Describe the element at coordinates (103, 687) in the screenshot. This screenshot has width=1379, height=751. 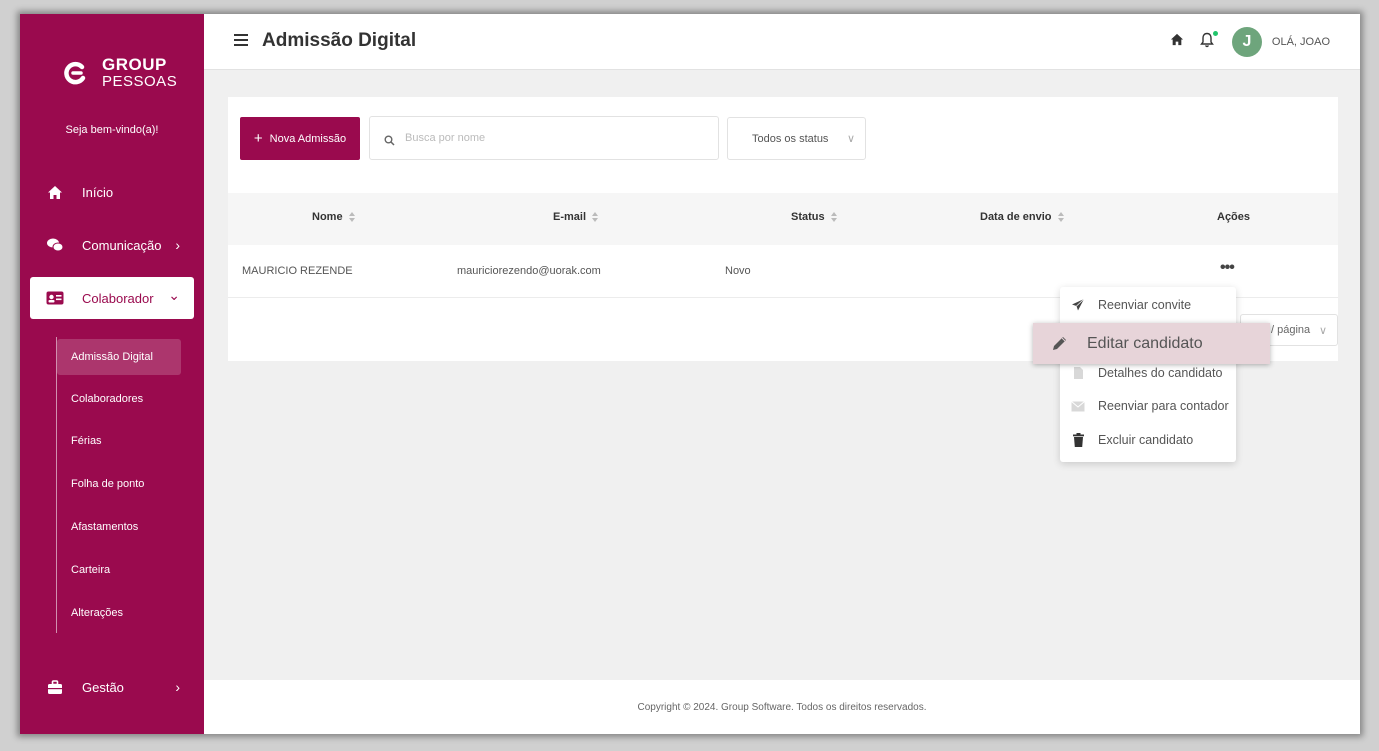
I see `nav-item-label: Gestão` at that location.